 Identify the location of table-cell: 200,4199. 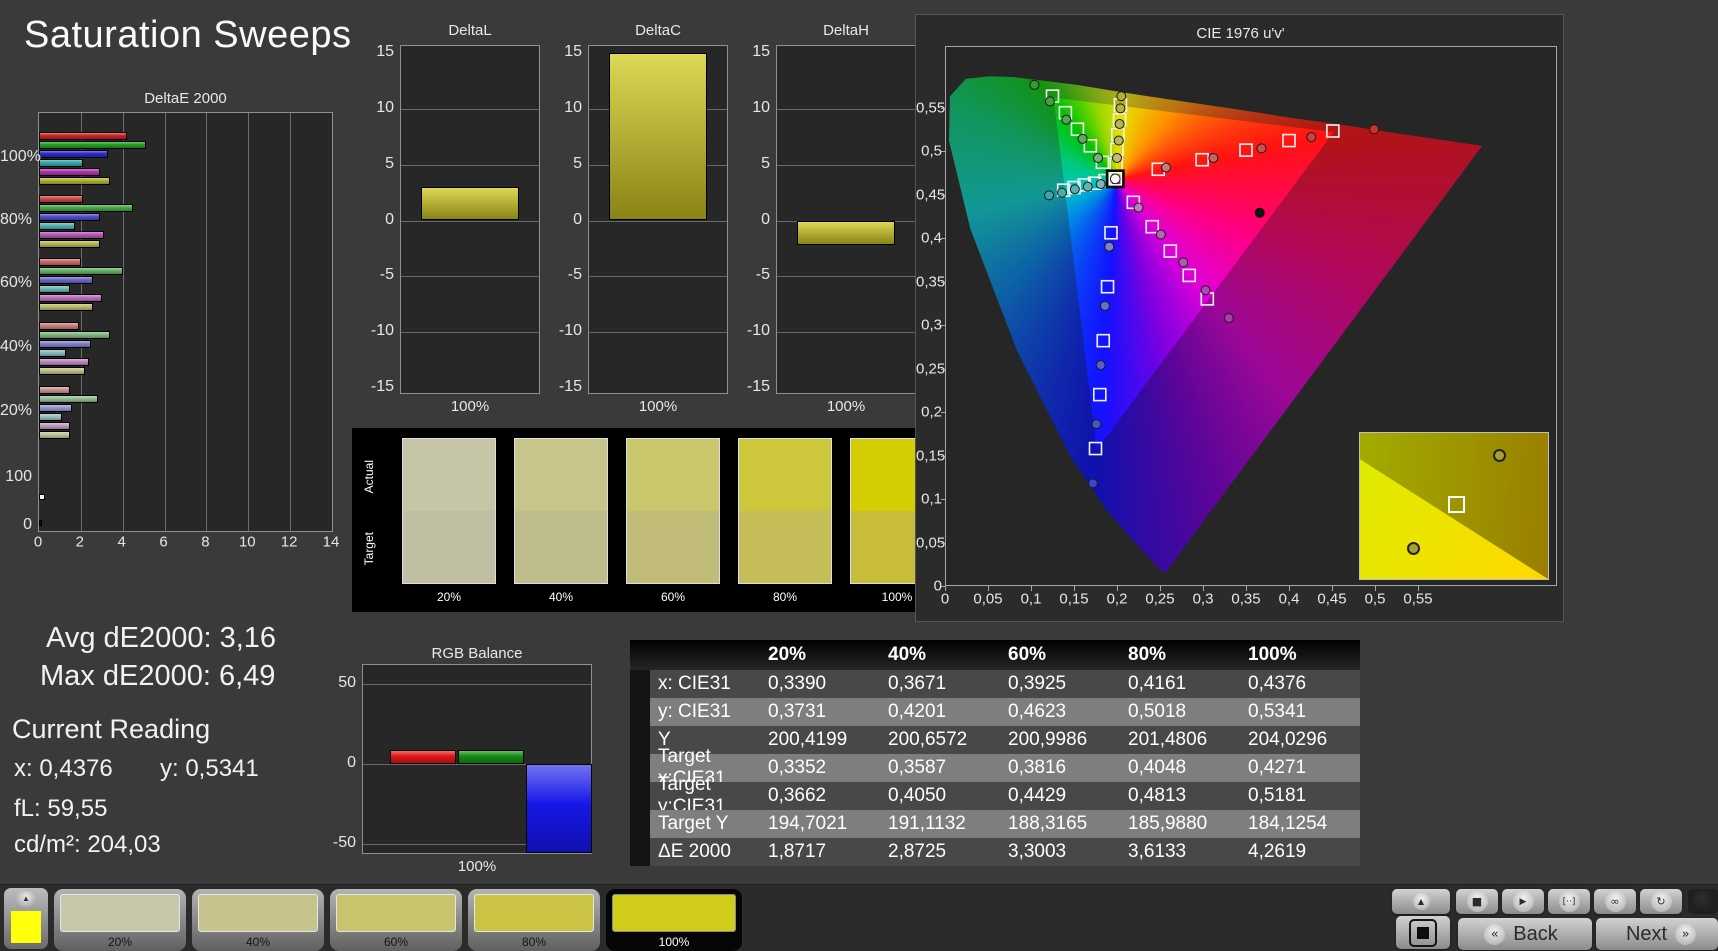
(820, 740).